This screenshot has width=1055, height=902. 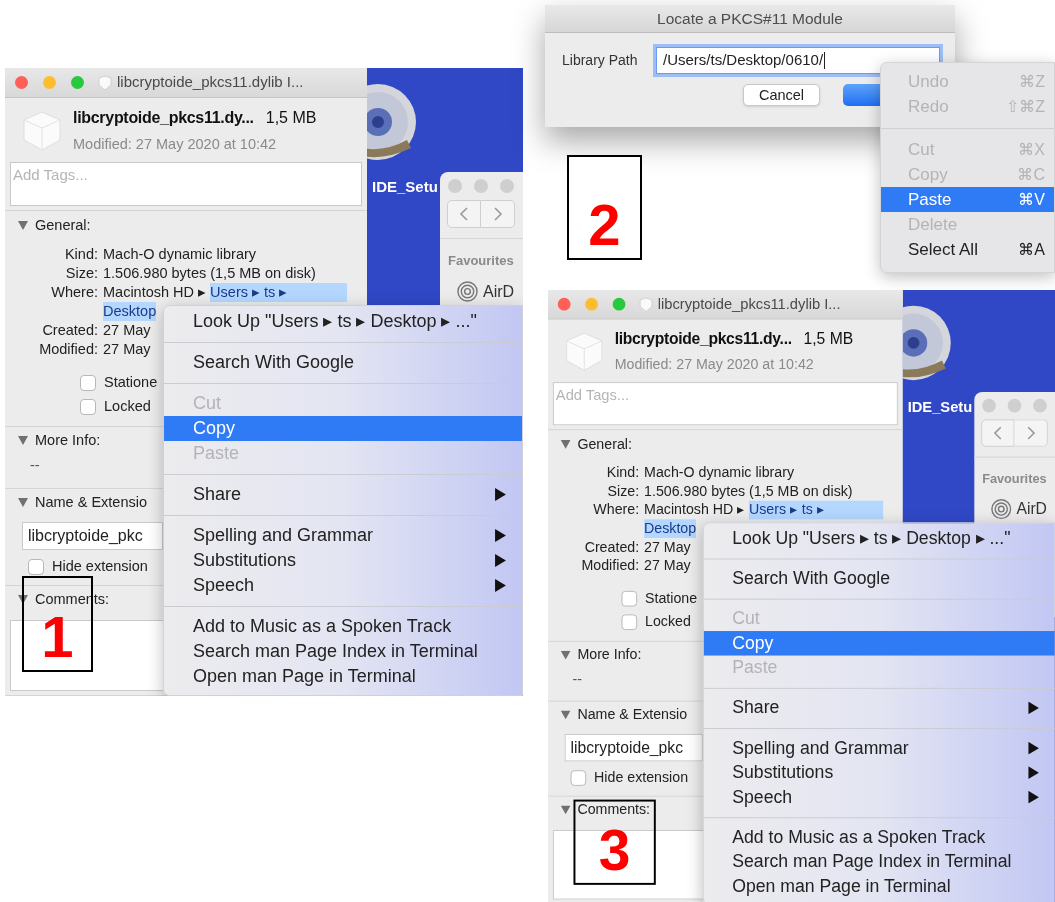 What do you see at coordinates (600, 60) in the screenshot?
I see `field-label: Library Path` at bounding box center [600, 60].